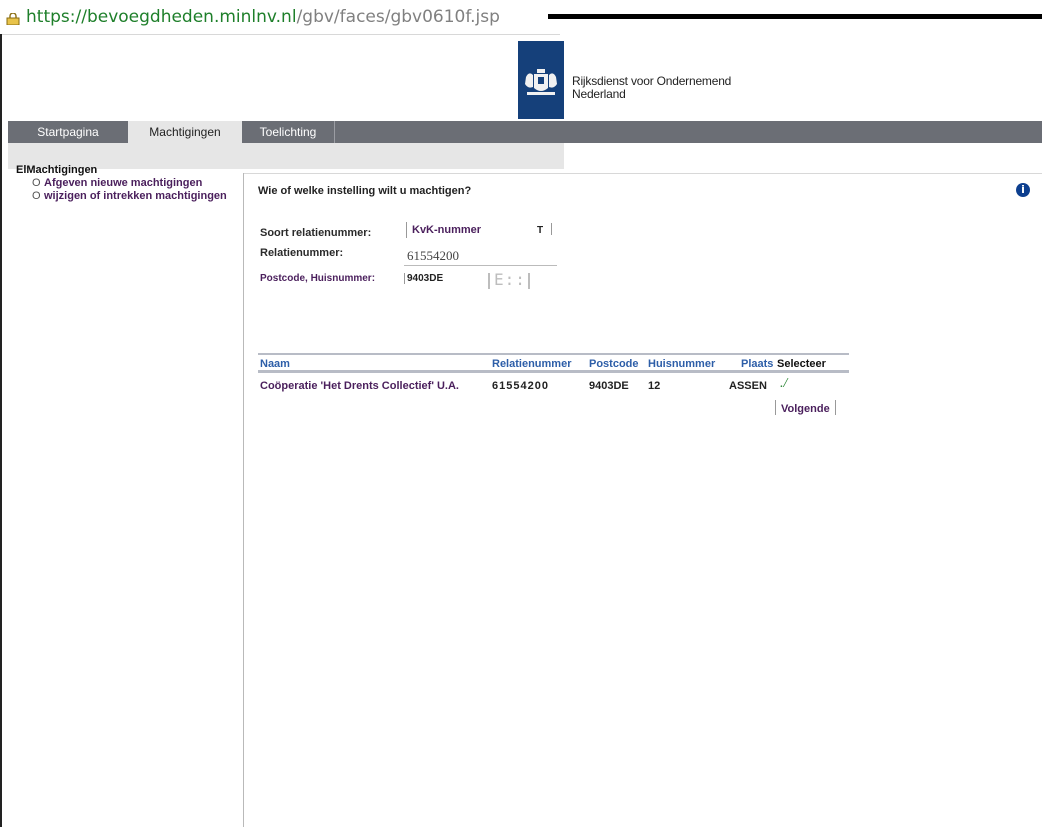  I want to click on main-nav: Startpagina Machtigingen Toelichting, so click(525, 132).